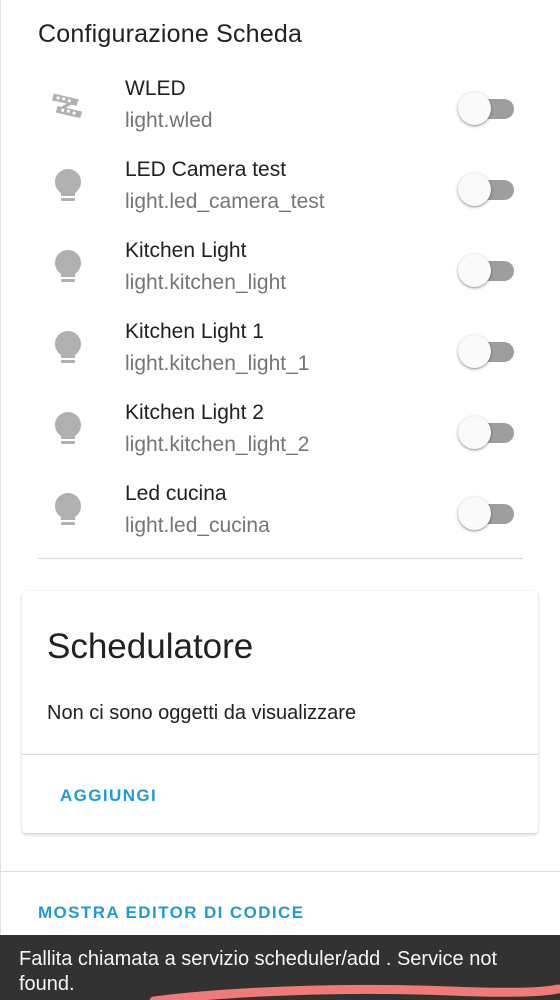 Image resolution: width=560 pixels, height=1000 pixels. What do you see at coordinates (197, 525) in the screenshot?
I see `entity-id: light.led_cucina` at bounding box center [197, 525].